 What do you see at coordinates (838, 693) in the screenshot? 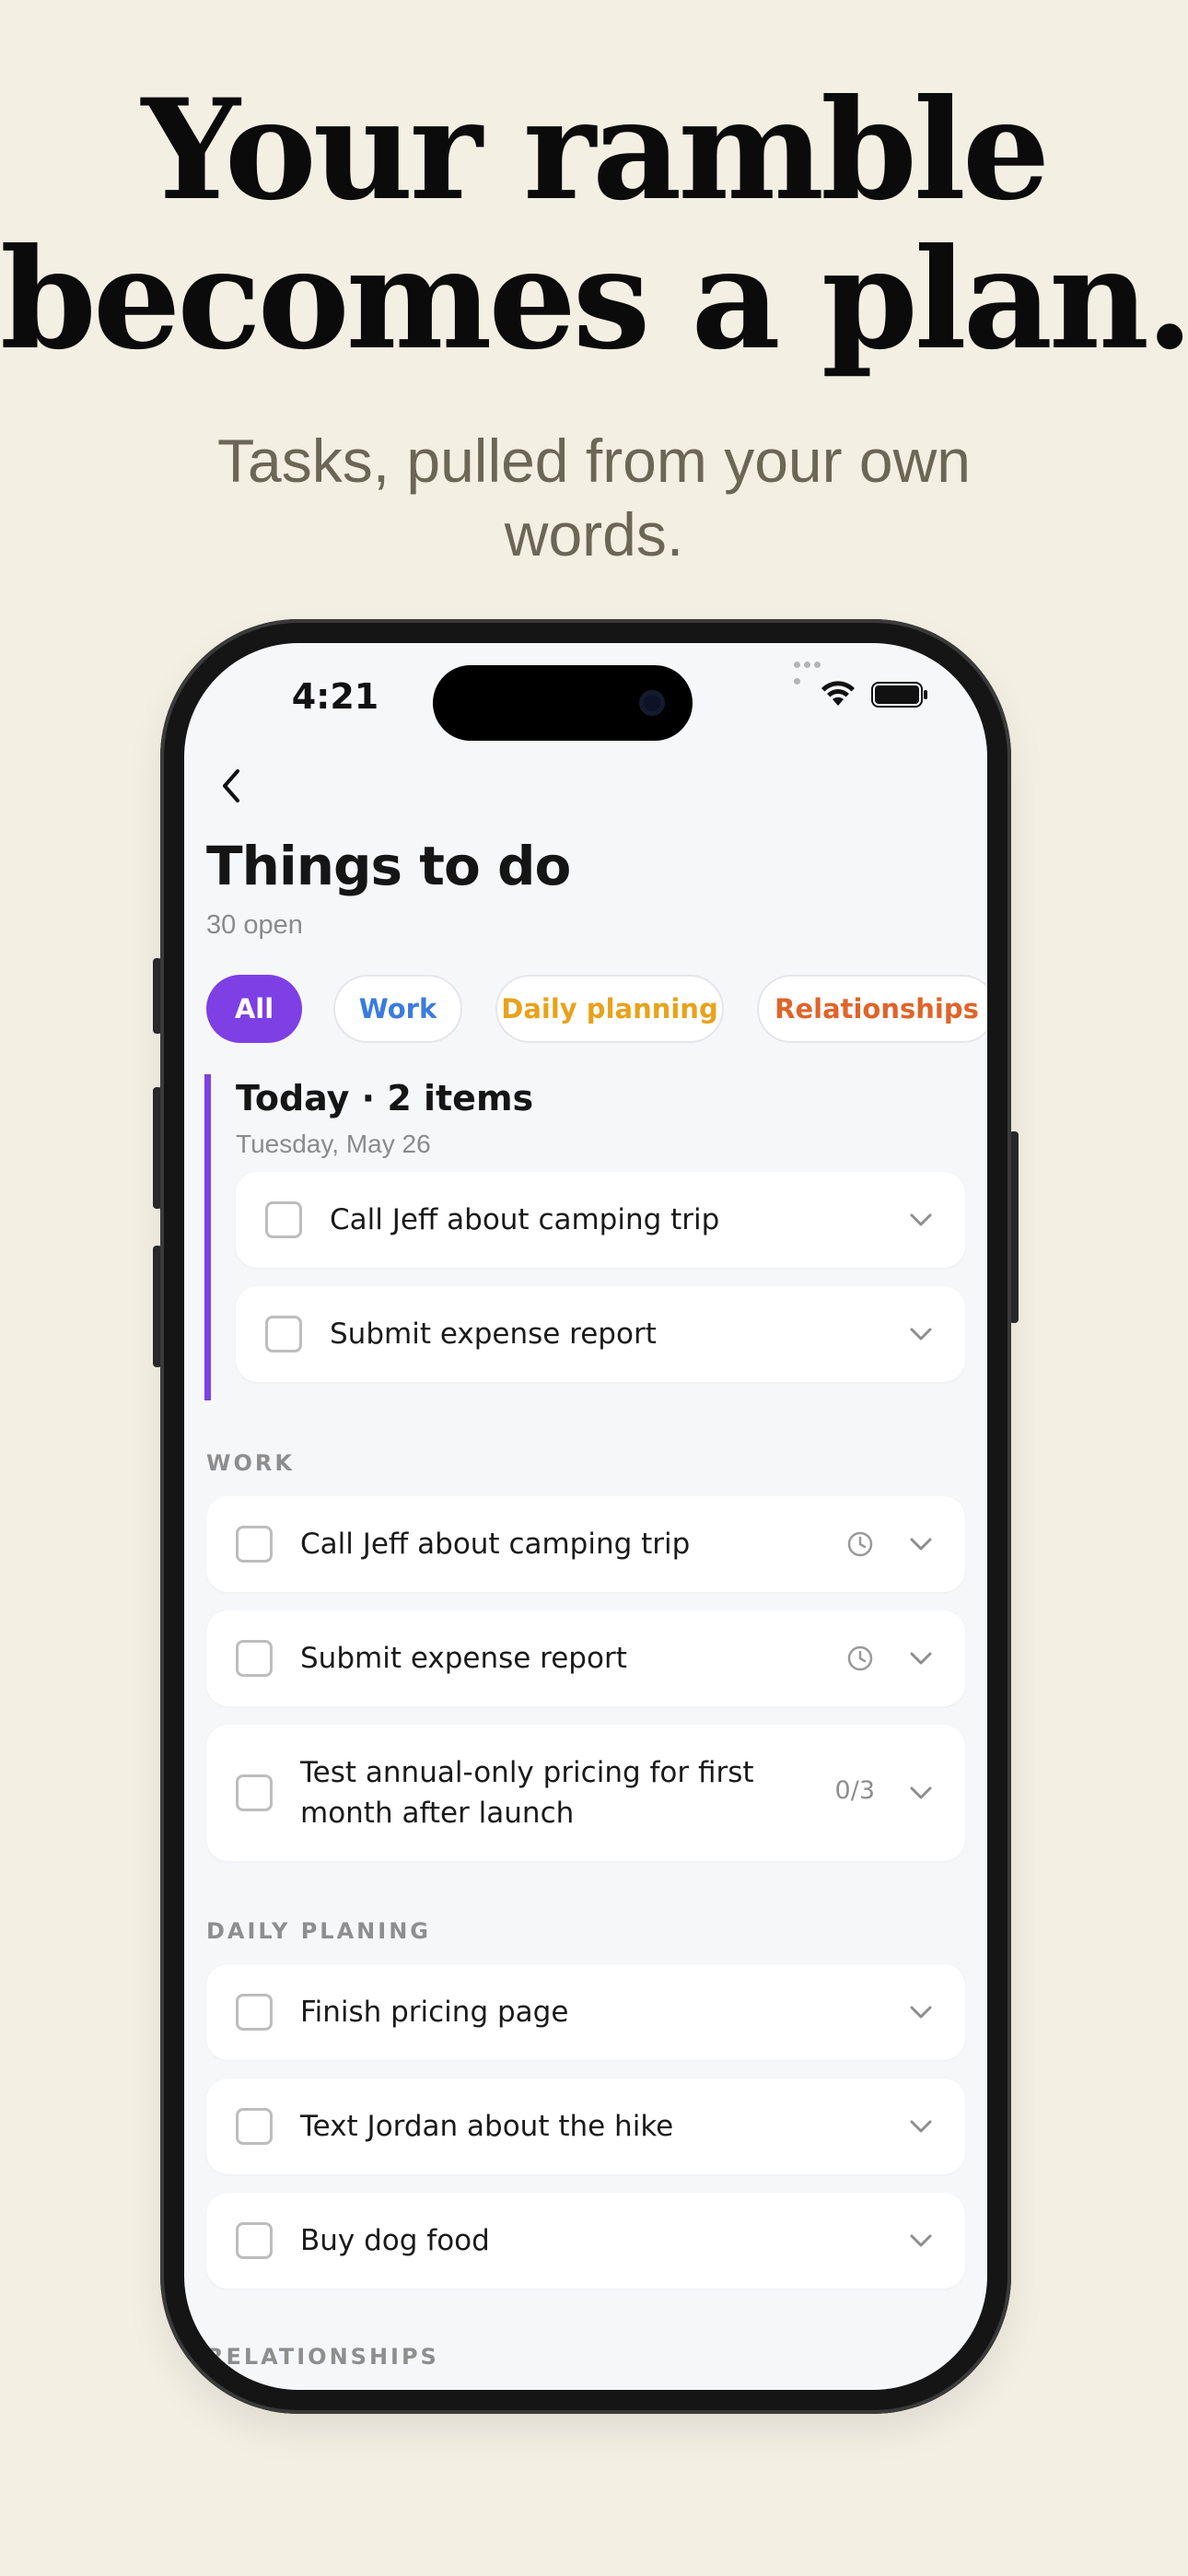
I see `wifi-icon` at bounding box center [838, 693].